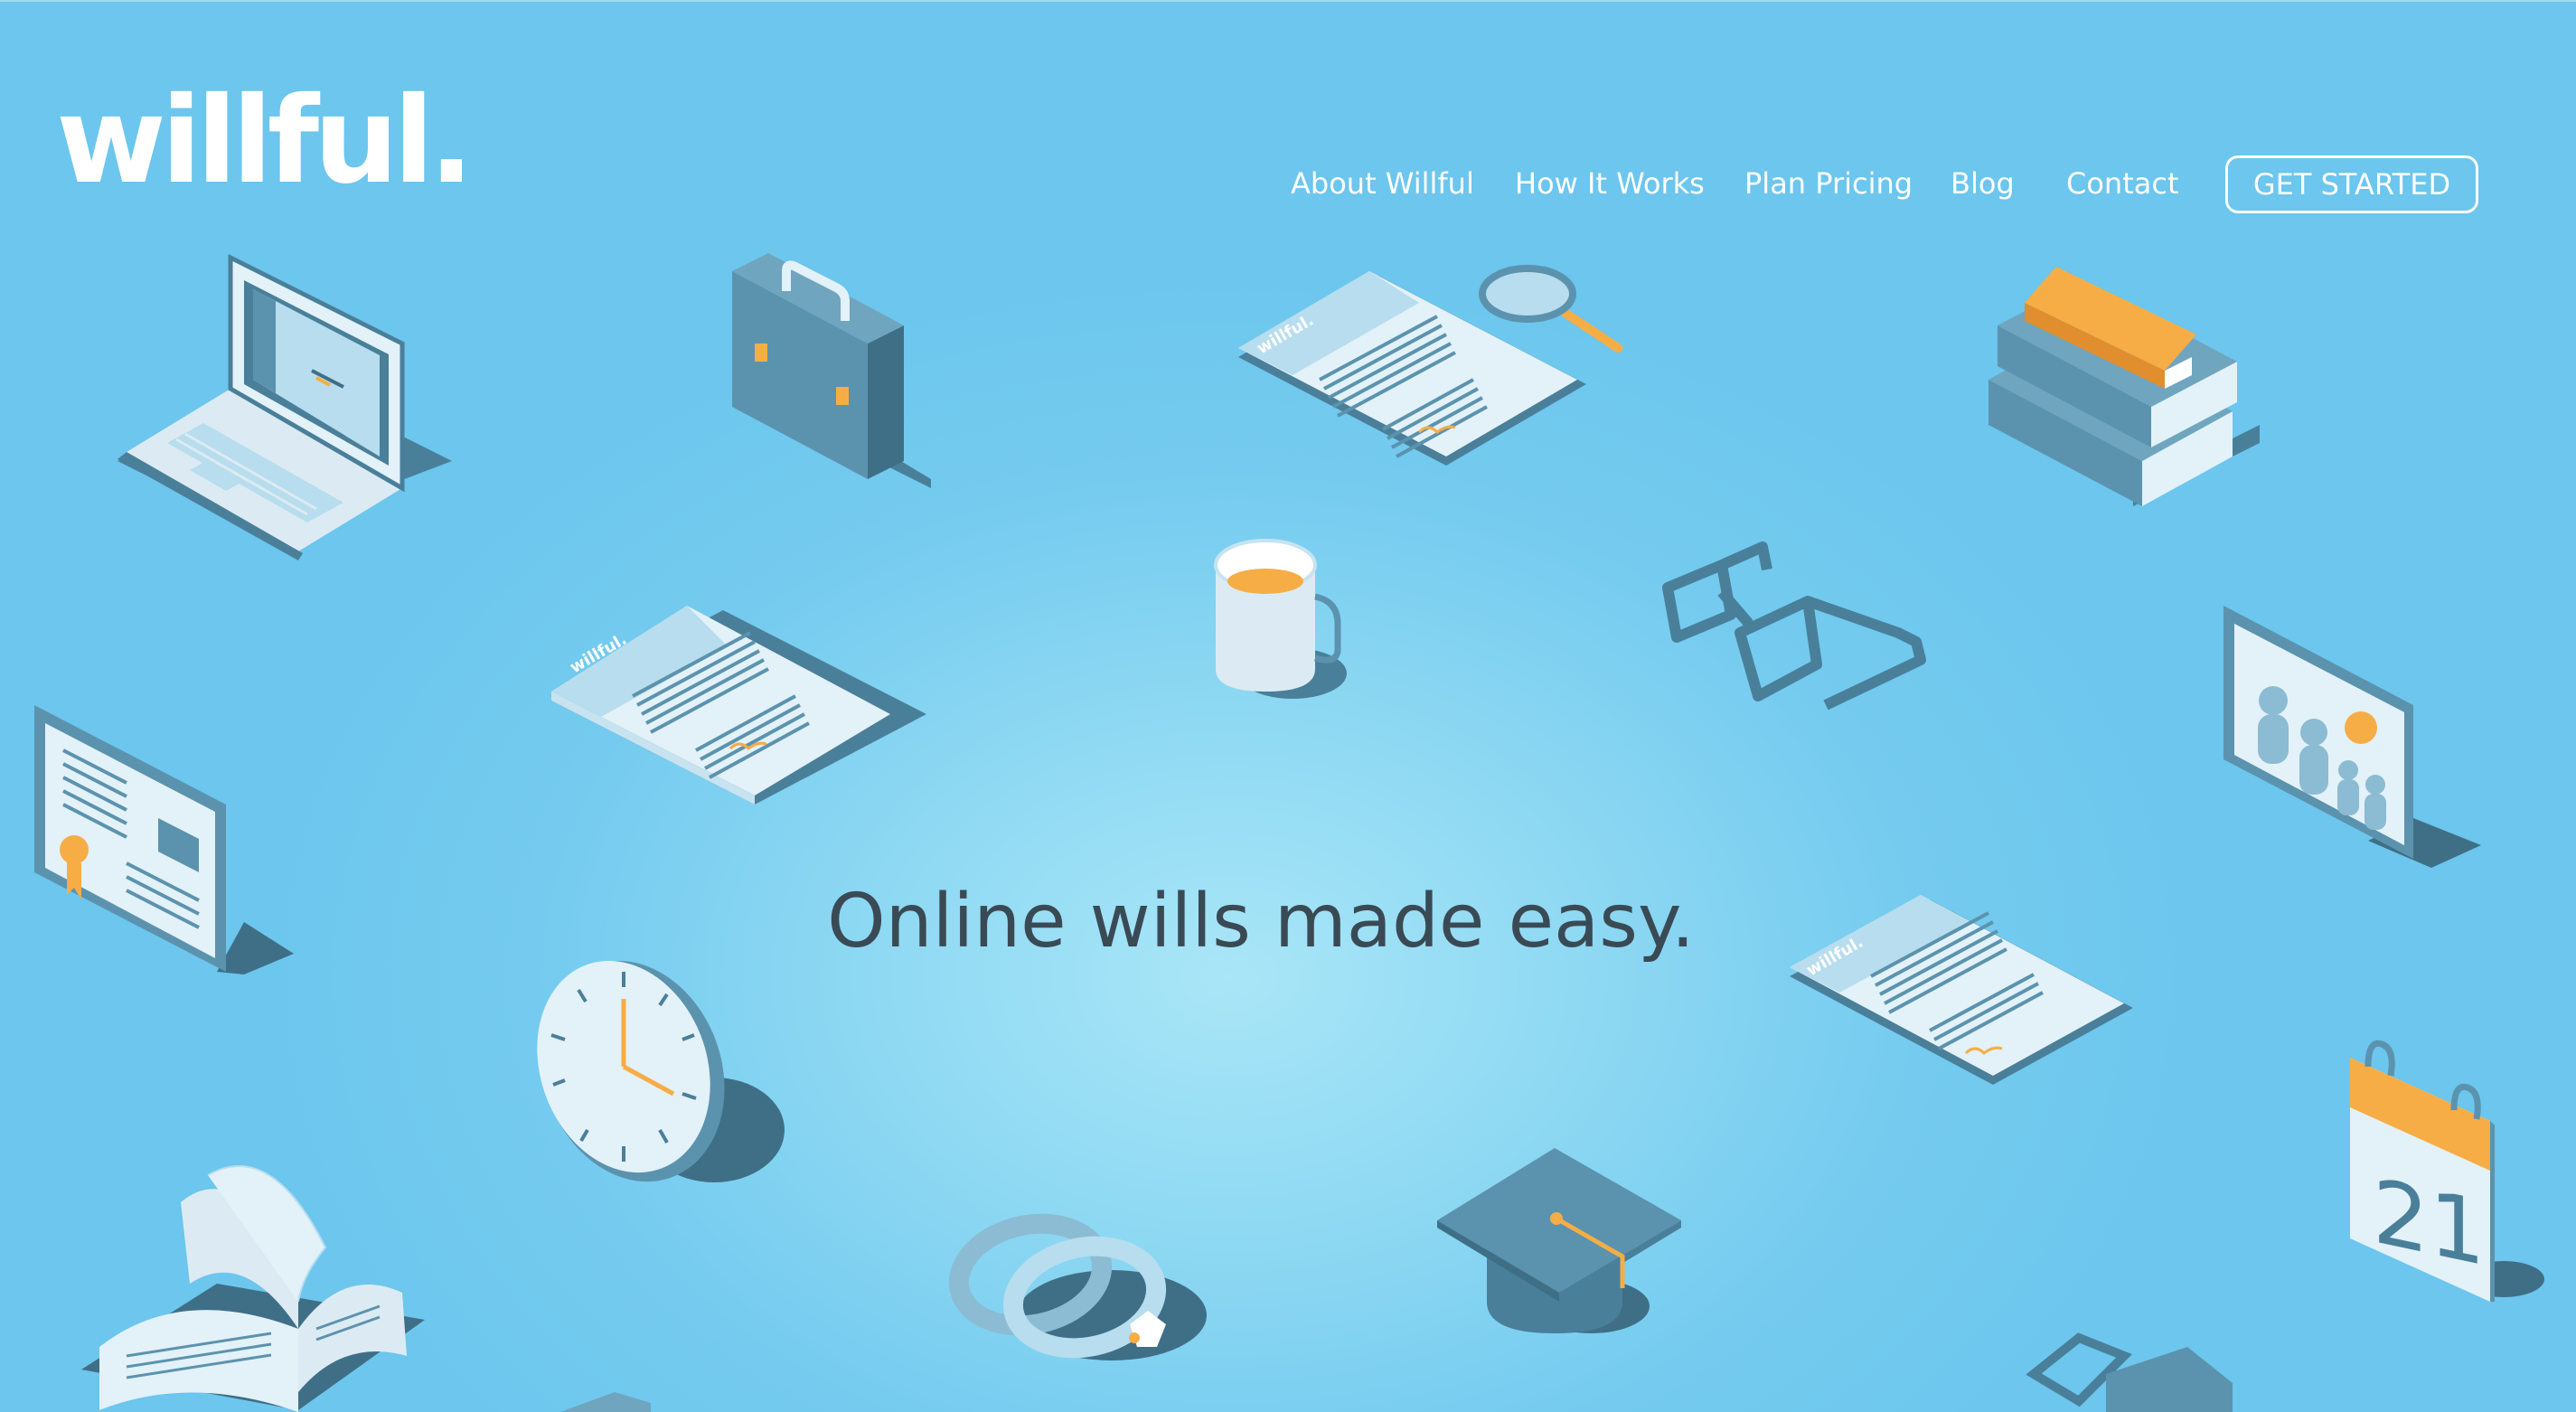  Describe the element at coordinates (1829, 183) in the screenshot. I see `nav-plan-pricing: Plan Pricing` at that location.